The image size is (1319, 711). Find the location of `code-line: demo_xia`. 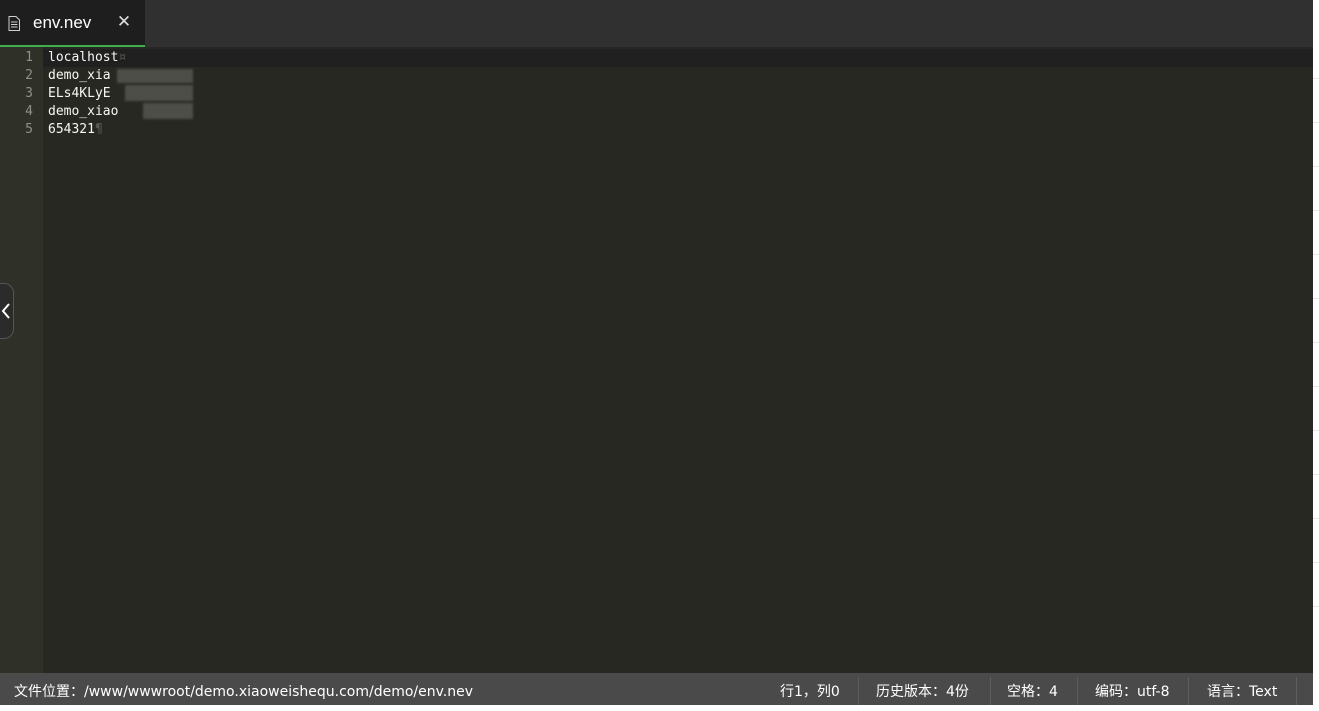

code-line: demo_xia is located at coordinates (79, 76).